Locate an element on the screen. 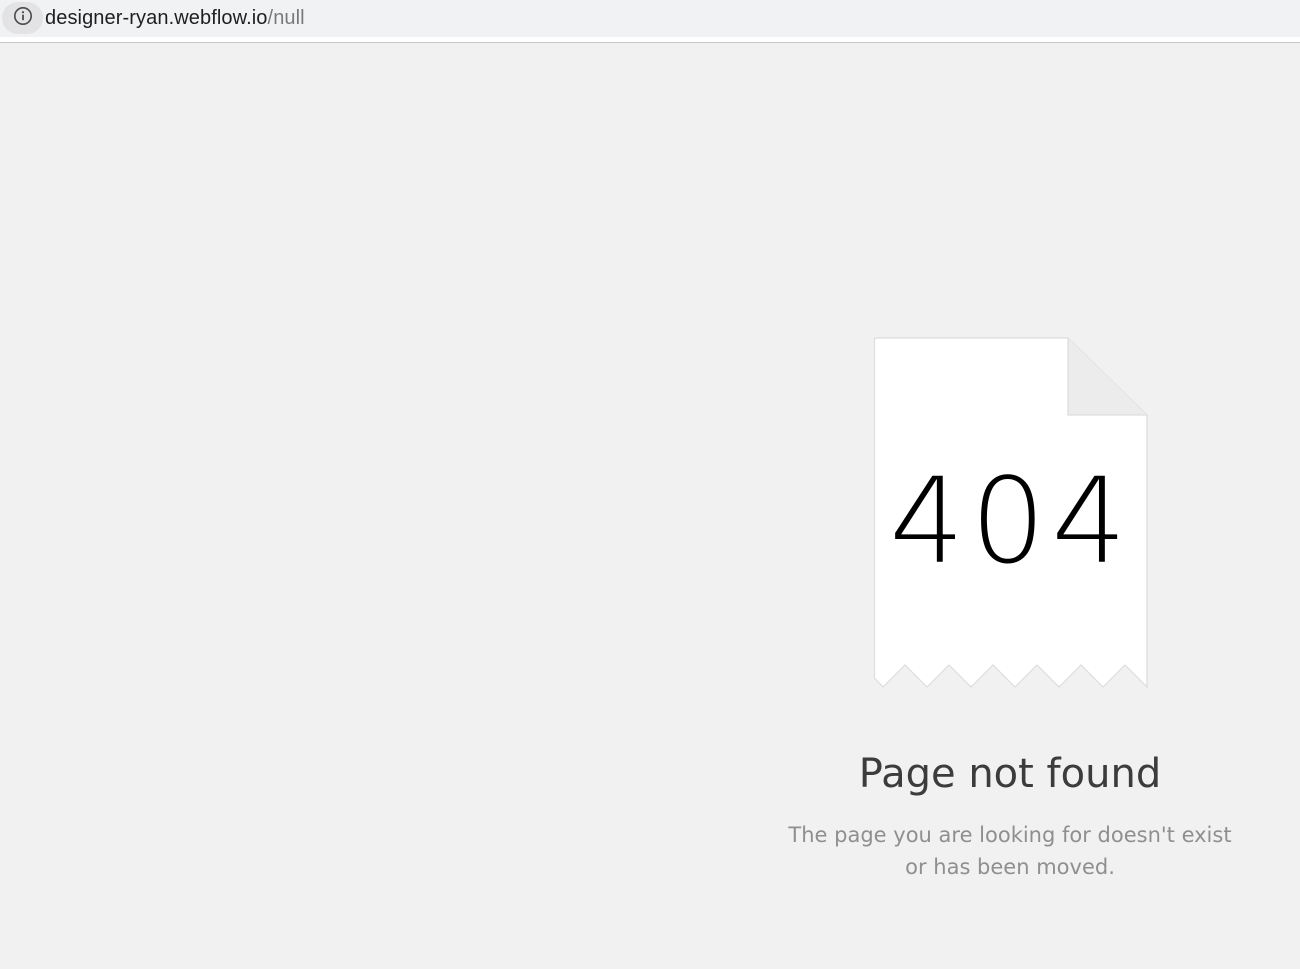 The image size is (1300, 969). browser-address-bar: designer-ryan.webflow.io/null is located at coordinates (650, 21).